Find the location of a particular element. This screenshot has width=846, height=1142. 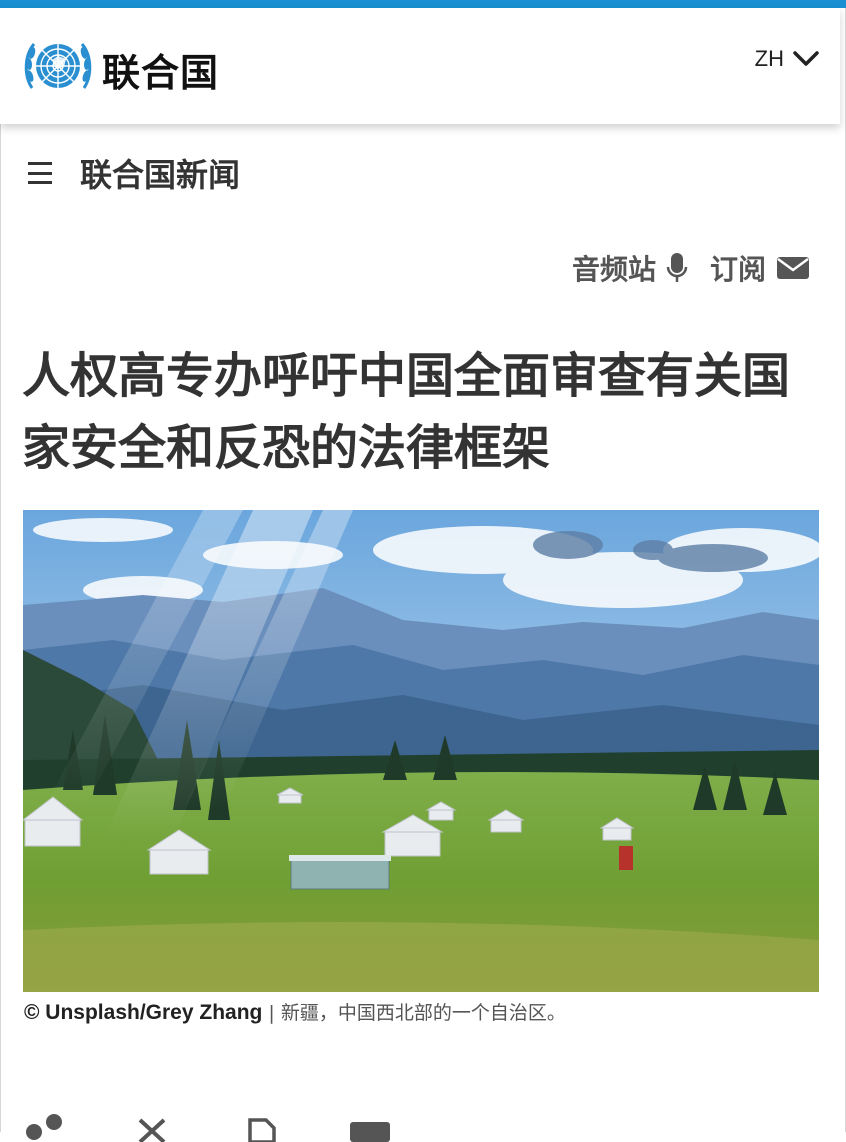

top-accent-bar is located at coordinates (423, 4).